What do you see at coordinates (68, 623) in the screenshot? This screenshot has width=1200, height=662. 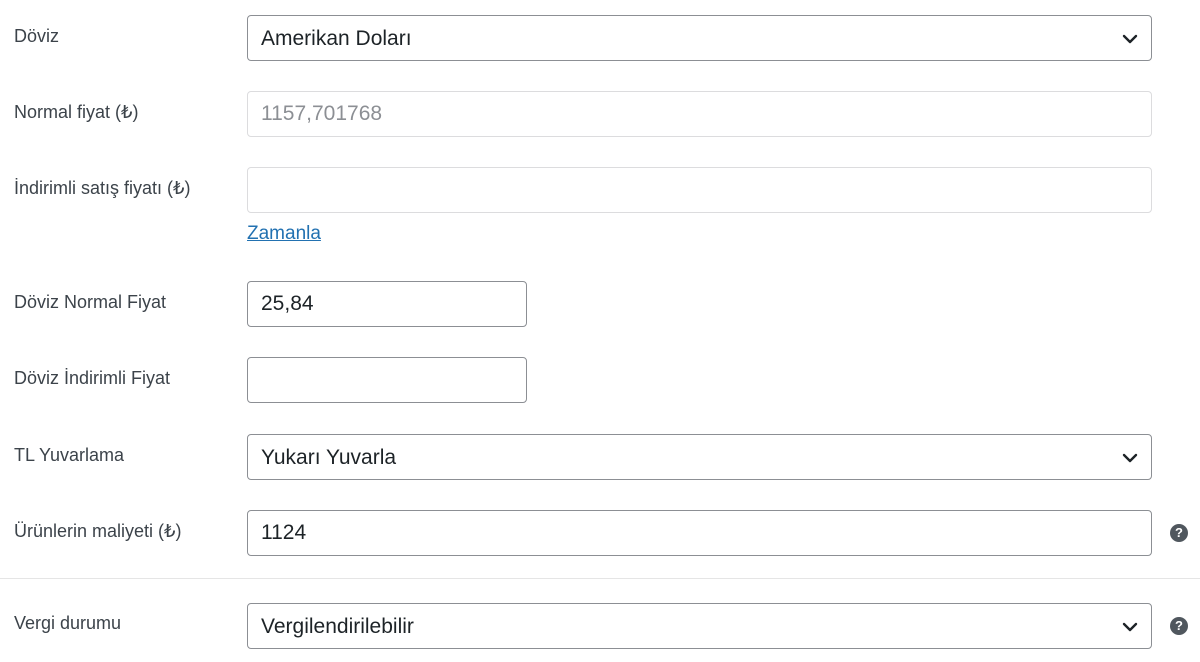 I see `tax-status-label: Vergi durumu` at bounding box center [68, 623].